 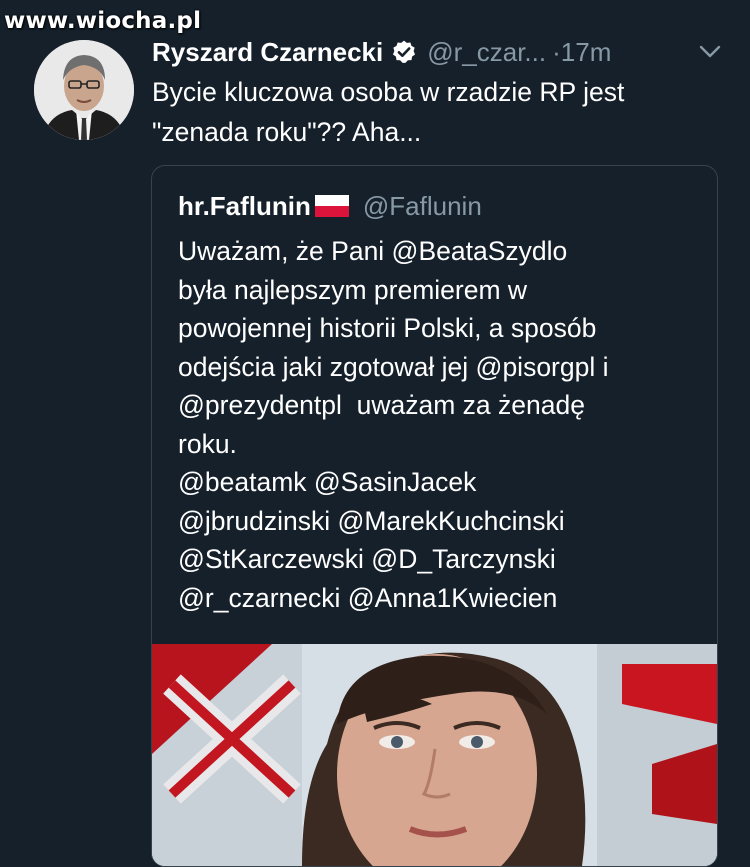 I want to click on tweet-timestamp: 17m, so click(x=586, y=52).